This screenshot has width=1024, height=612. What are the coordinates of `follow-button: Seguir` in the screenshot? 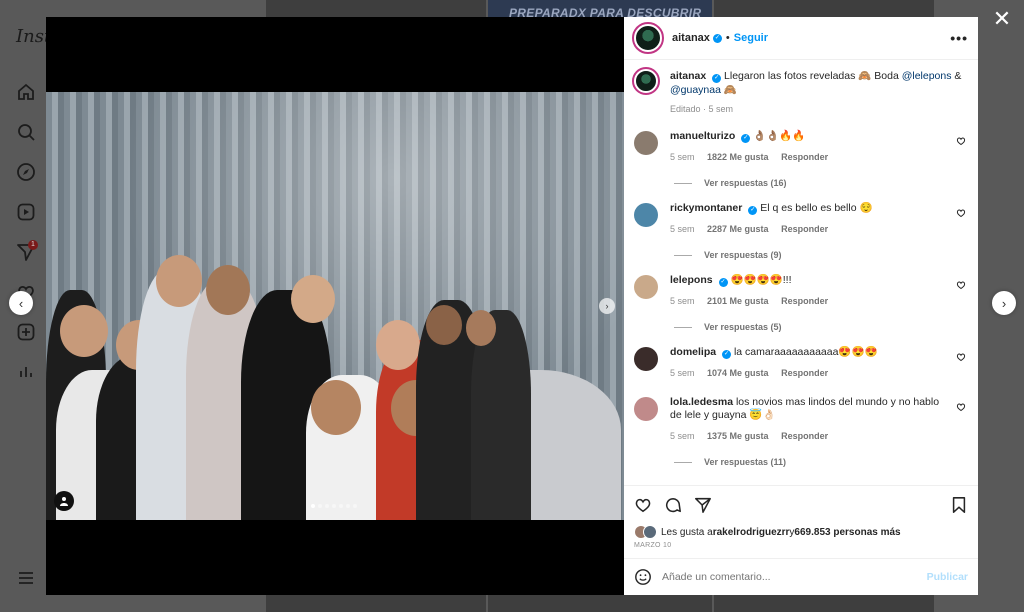 It's located at (751, 38).